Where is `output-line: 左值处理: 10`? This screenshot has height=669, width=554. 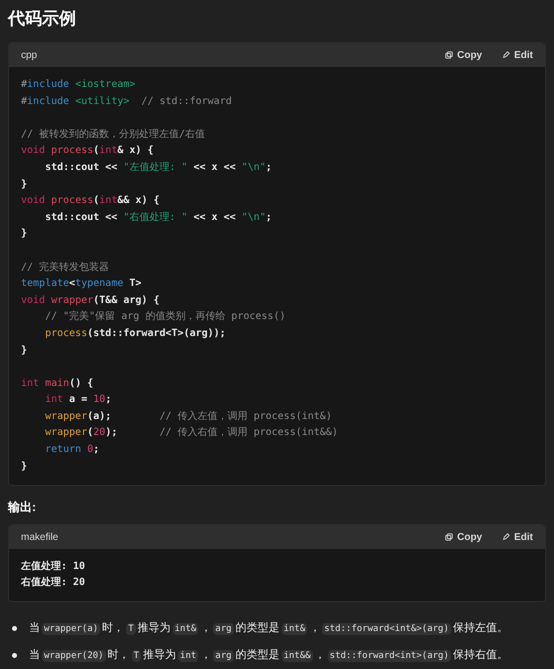 output-line: 左值处理: 10 is located at coordinates (53, 567).